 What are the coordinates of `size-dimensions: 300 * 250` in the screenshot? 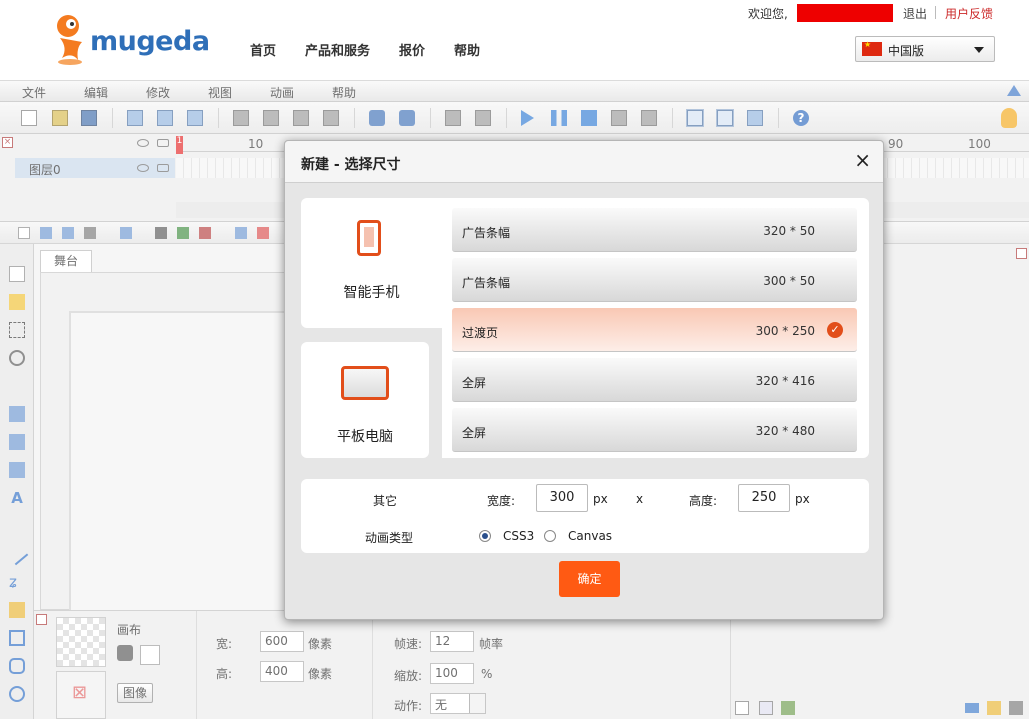 It's located at (785, 331).